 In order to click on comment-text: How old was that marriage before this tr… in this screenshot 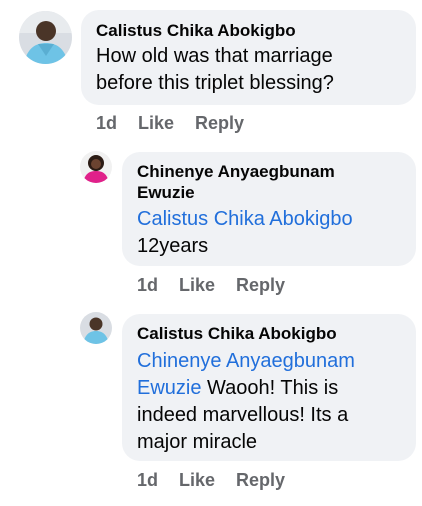, I will do `click(215, 69)`.